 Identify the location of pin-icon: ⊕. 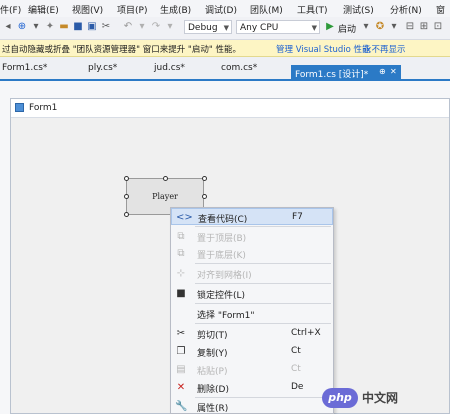
(382, 71).